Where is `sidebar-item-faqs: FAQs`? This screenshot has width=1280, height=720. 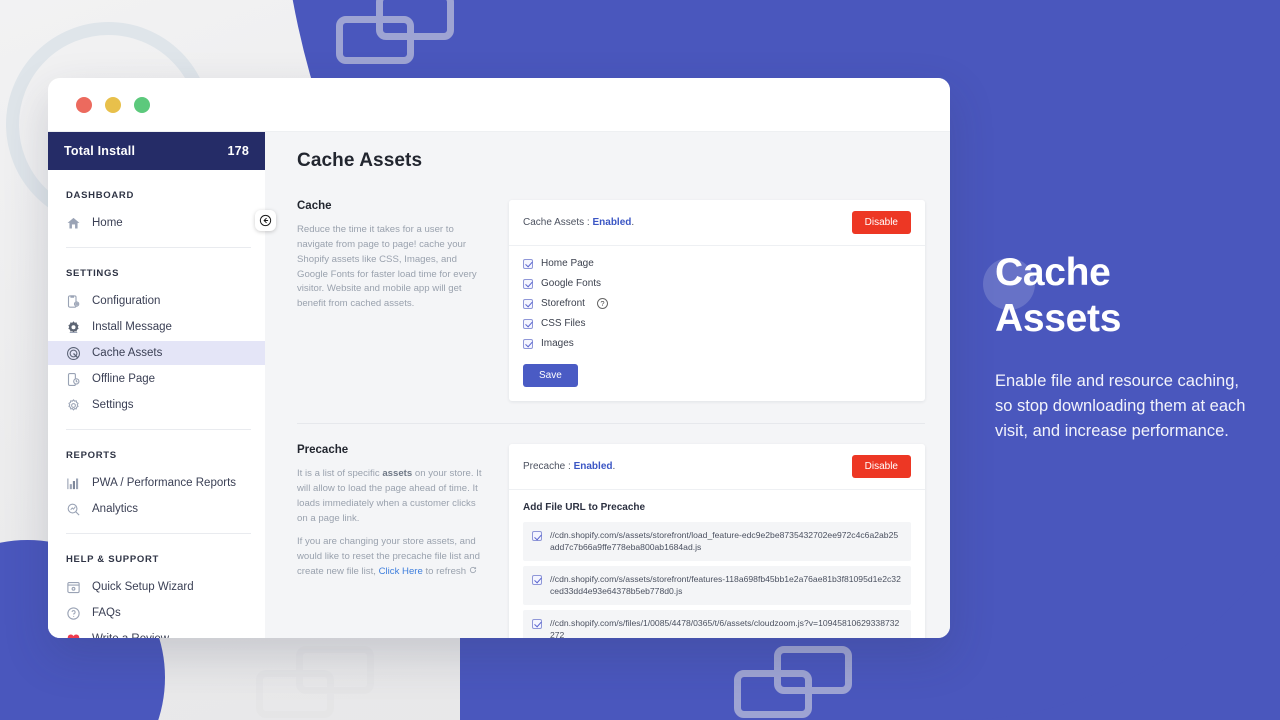 sidebar-item-faqs: FAQs is located at coordinates (156, 613).